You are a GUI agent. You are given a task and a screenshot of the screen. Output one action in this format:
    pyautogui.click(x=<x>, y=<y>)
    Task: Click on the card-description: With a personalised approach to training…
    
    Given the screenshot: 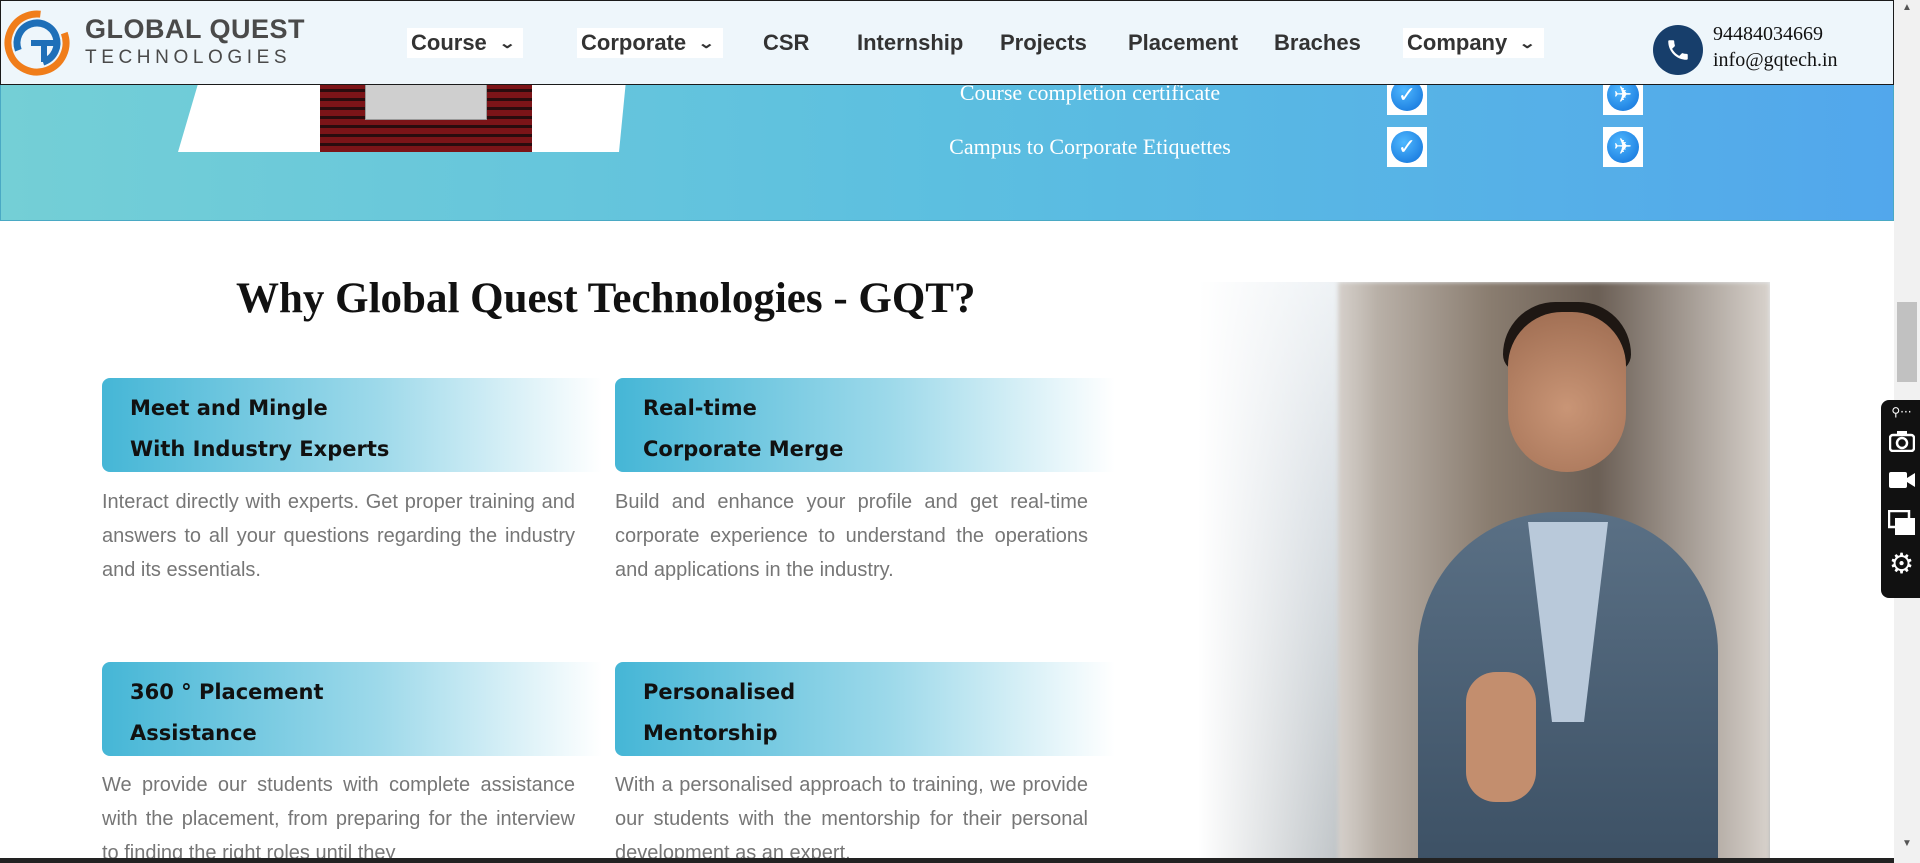 What is the action you would take?
    pyautogui.click(x=851, y=816)
    